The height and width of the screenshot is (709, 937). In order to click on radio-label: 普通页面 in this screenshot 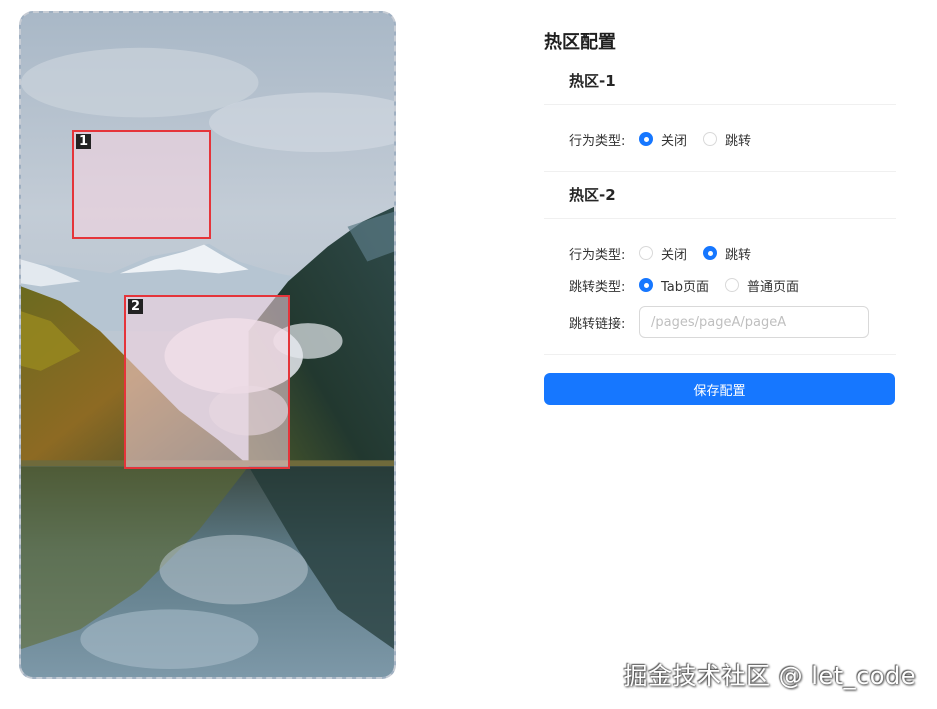, I will do `click(773, 287)`.